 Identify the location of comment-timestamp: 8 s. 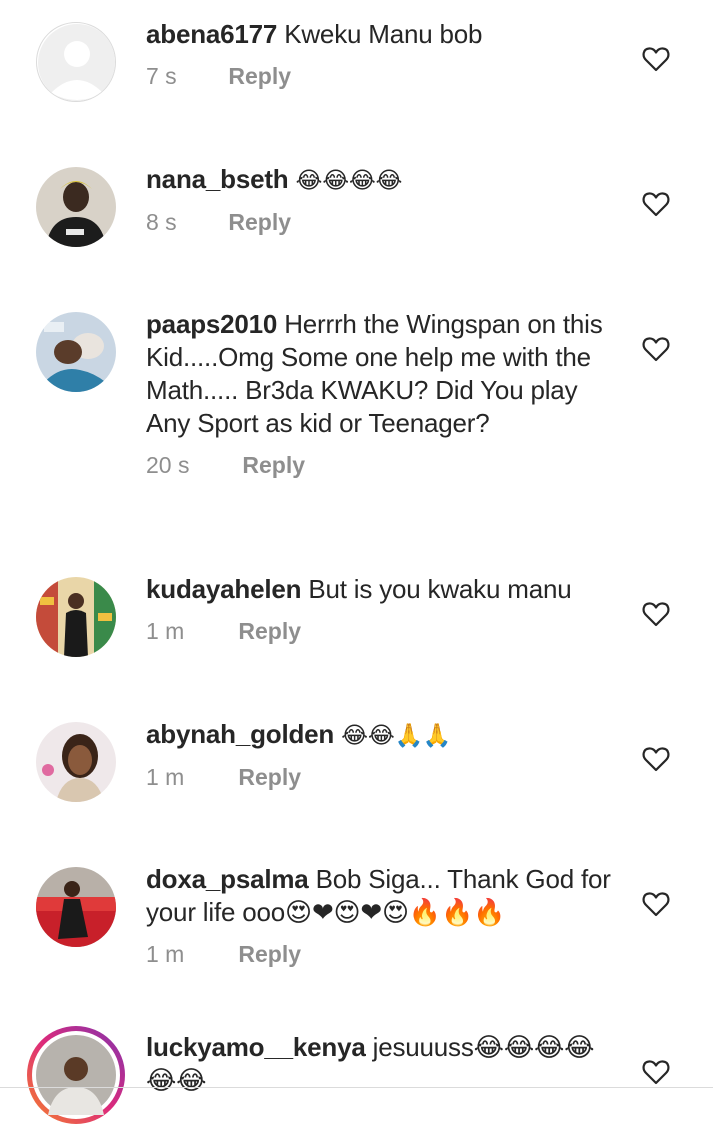
(161, 222).